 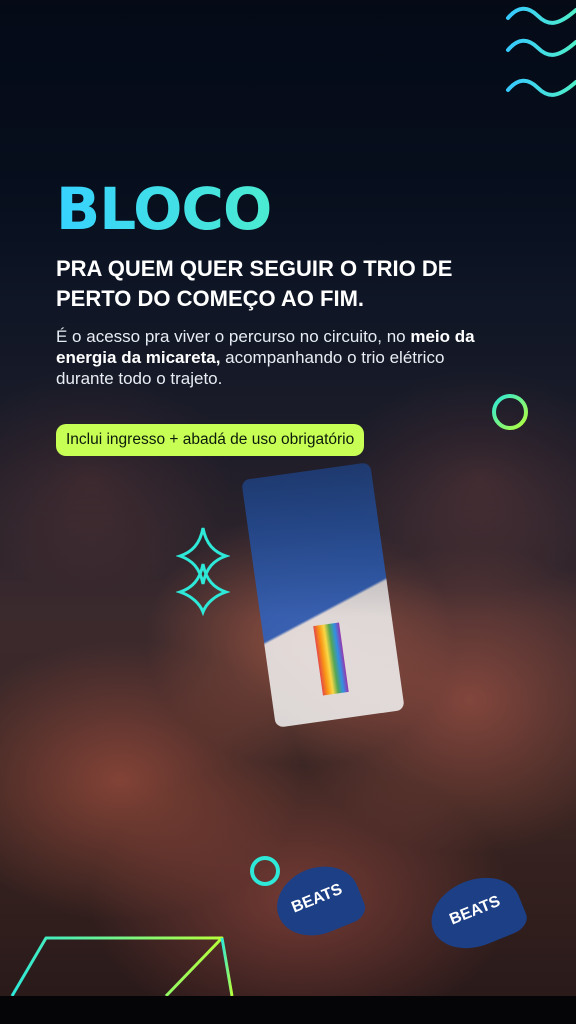 I want to click on bottom-bar, so click(x=288, y=1010).